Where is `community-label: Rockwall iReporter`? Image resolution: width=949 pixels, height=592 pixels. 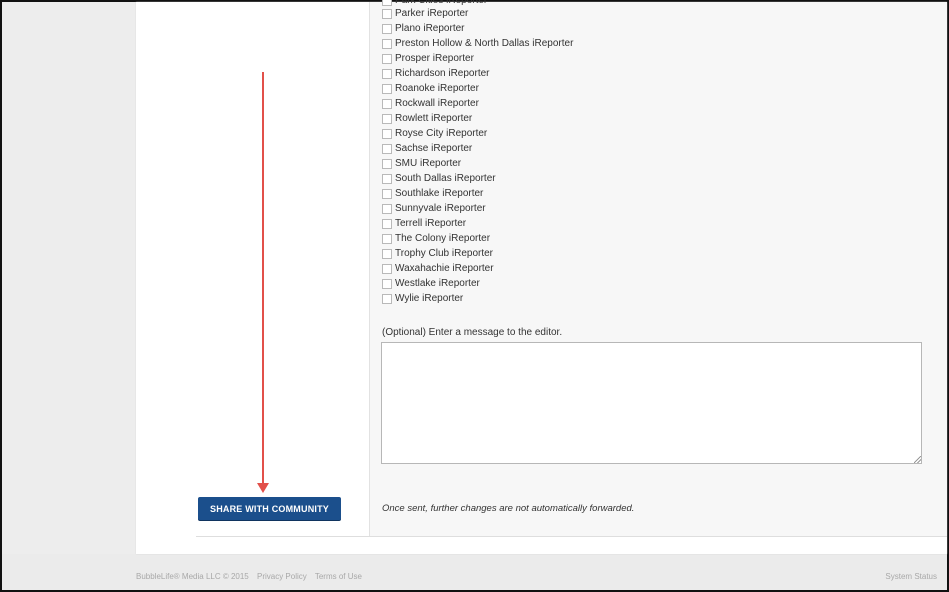
community-label: Rockwall iReporter is located at coordinates (437, 103).